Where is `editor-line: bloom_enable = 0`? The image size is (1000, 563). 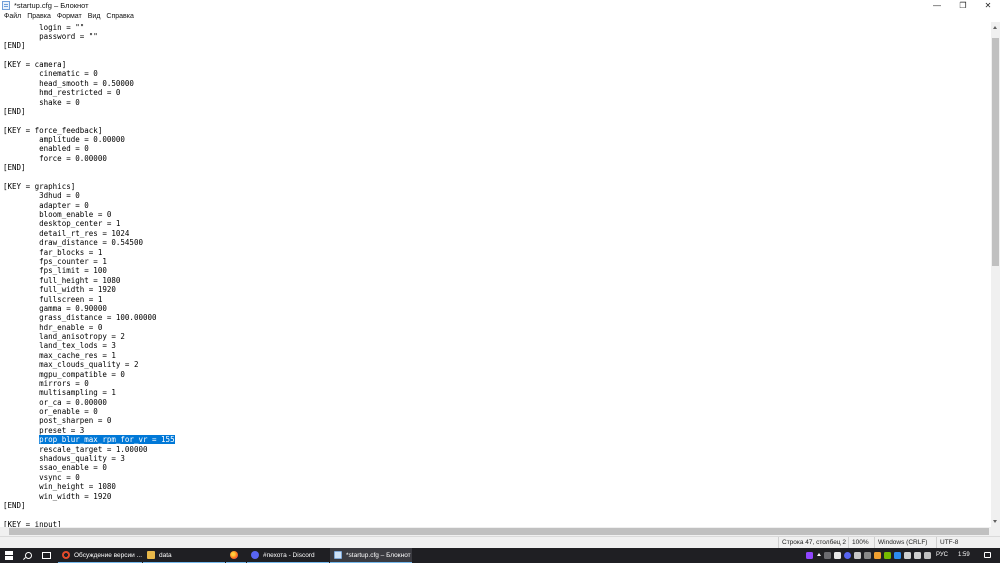
editor-line: bloom_enable = 0 is located at coordinates (57, 215).